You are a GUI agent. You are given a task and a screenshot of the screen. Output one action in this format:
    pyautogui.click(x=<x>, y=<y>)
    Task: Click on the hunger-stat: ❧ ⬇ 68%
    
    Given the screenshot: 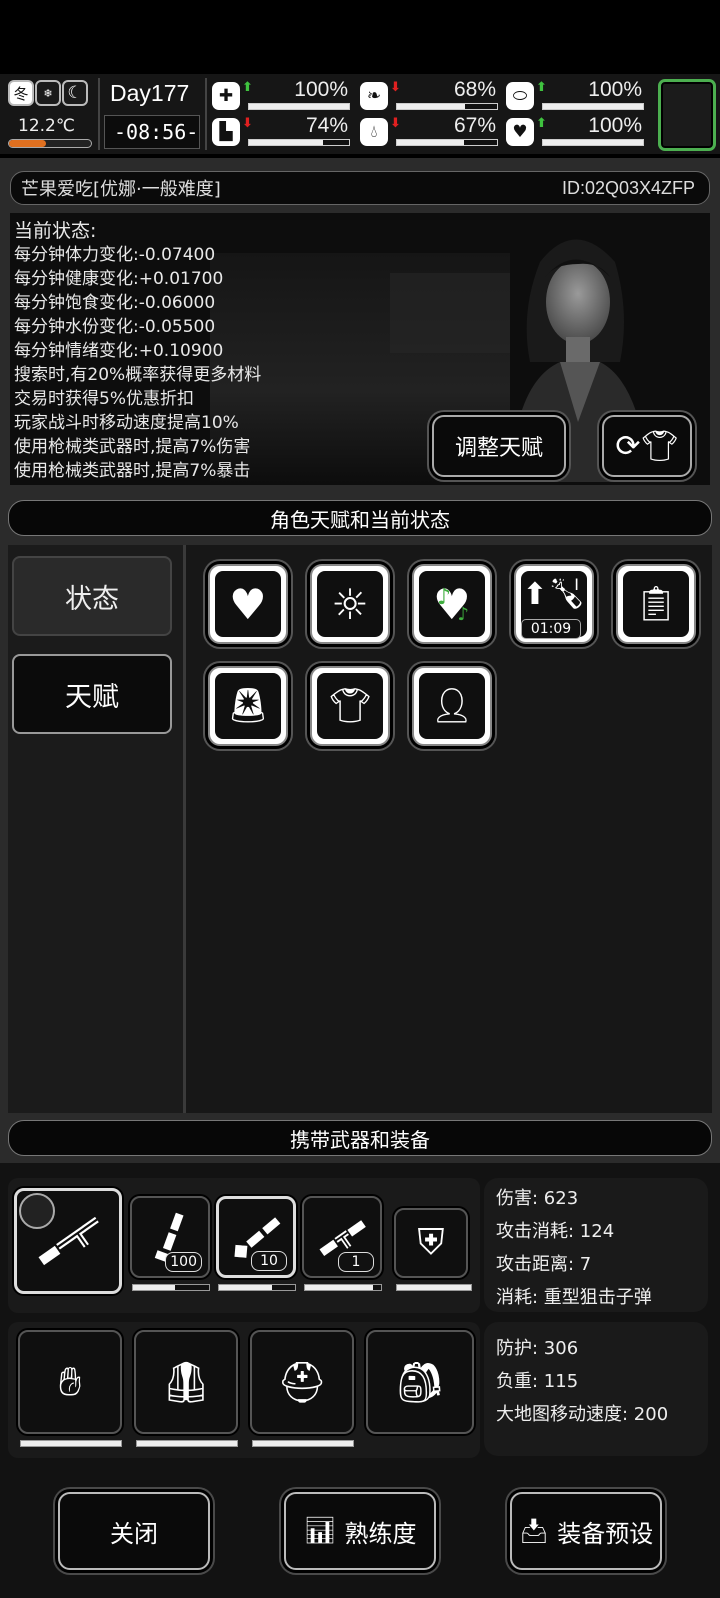 What is the action you would take?
    pyautogui.click(x=430, y=94)
    